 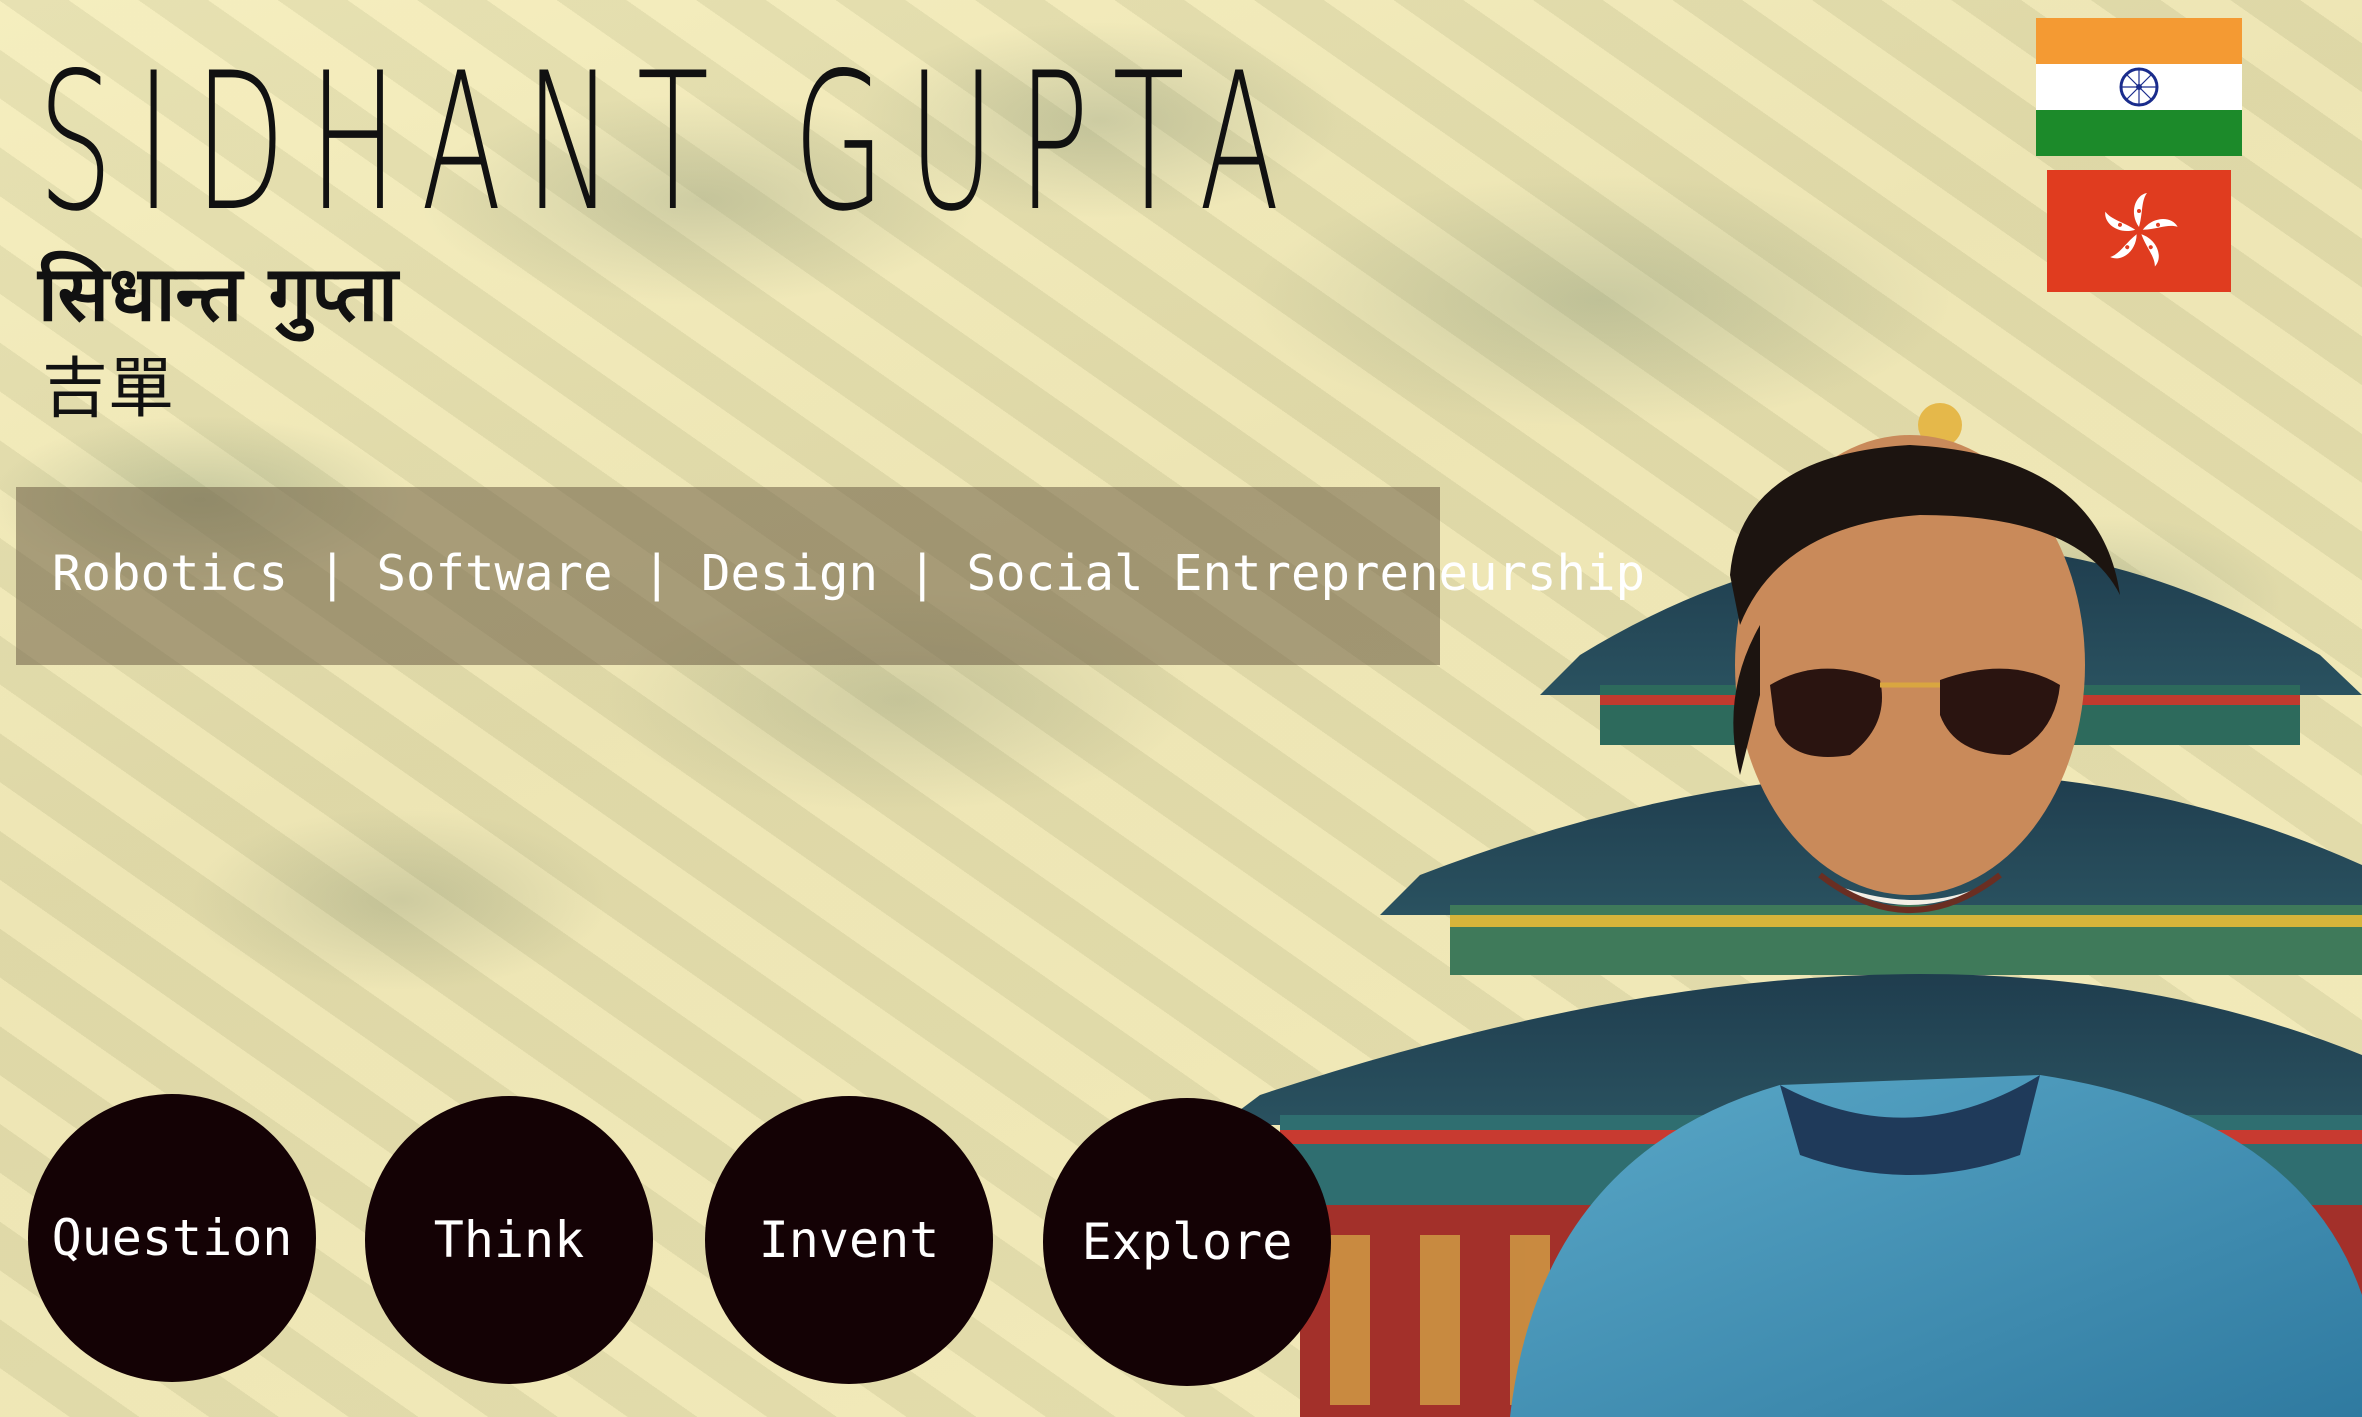 What do you see at coordinates (2139, 87) in the screenshot?
I see `india-flag-icon` at bounding box center [2139, 87].